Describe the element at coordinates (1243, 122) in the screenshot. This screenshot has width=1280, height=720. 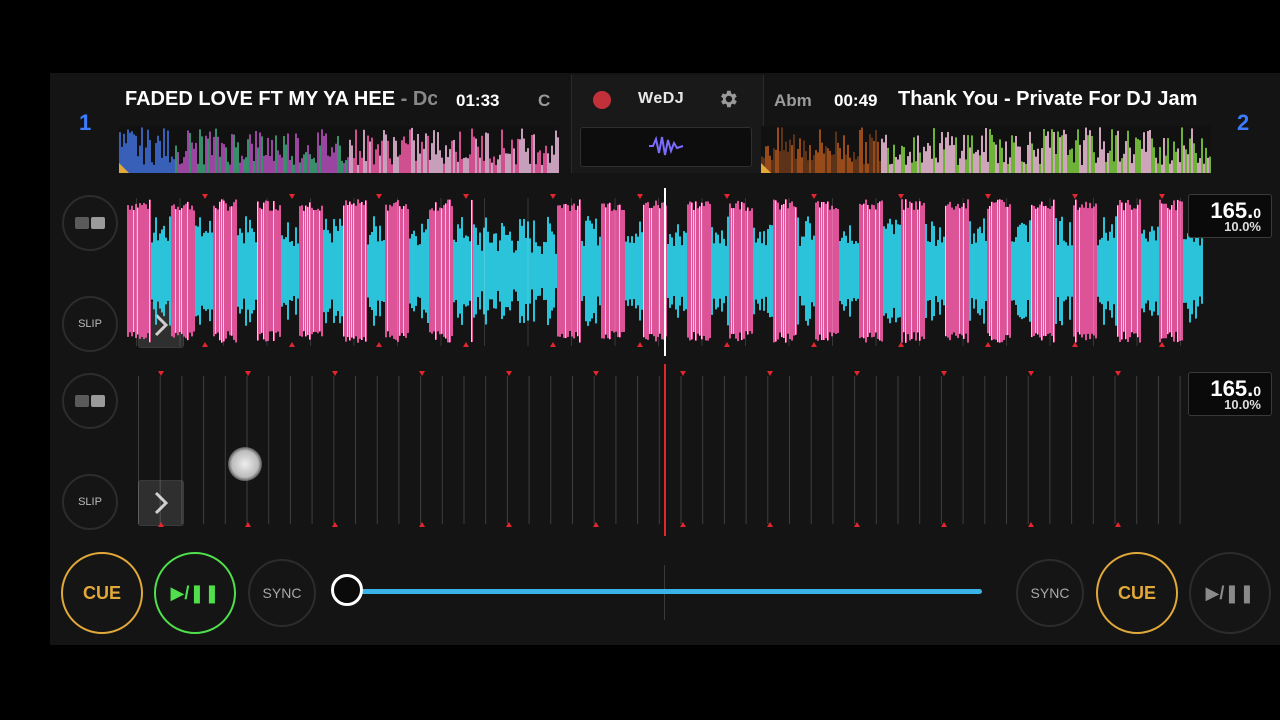
I see `deck-2-number: 2` at that location.